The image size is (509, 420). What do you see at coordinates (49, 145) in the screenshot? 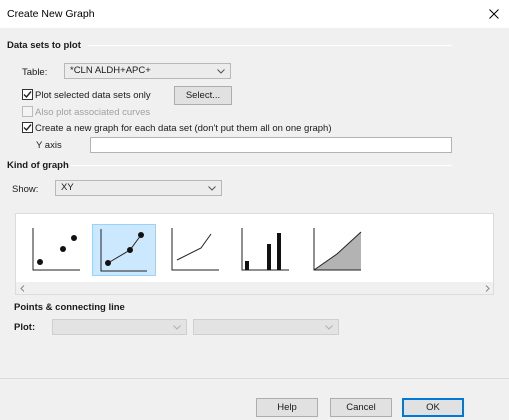
I see `yaxis-label: Y axis` at bounding box center [49, 145].